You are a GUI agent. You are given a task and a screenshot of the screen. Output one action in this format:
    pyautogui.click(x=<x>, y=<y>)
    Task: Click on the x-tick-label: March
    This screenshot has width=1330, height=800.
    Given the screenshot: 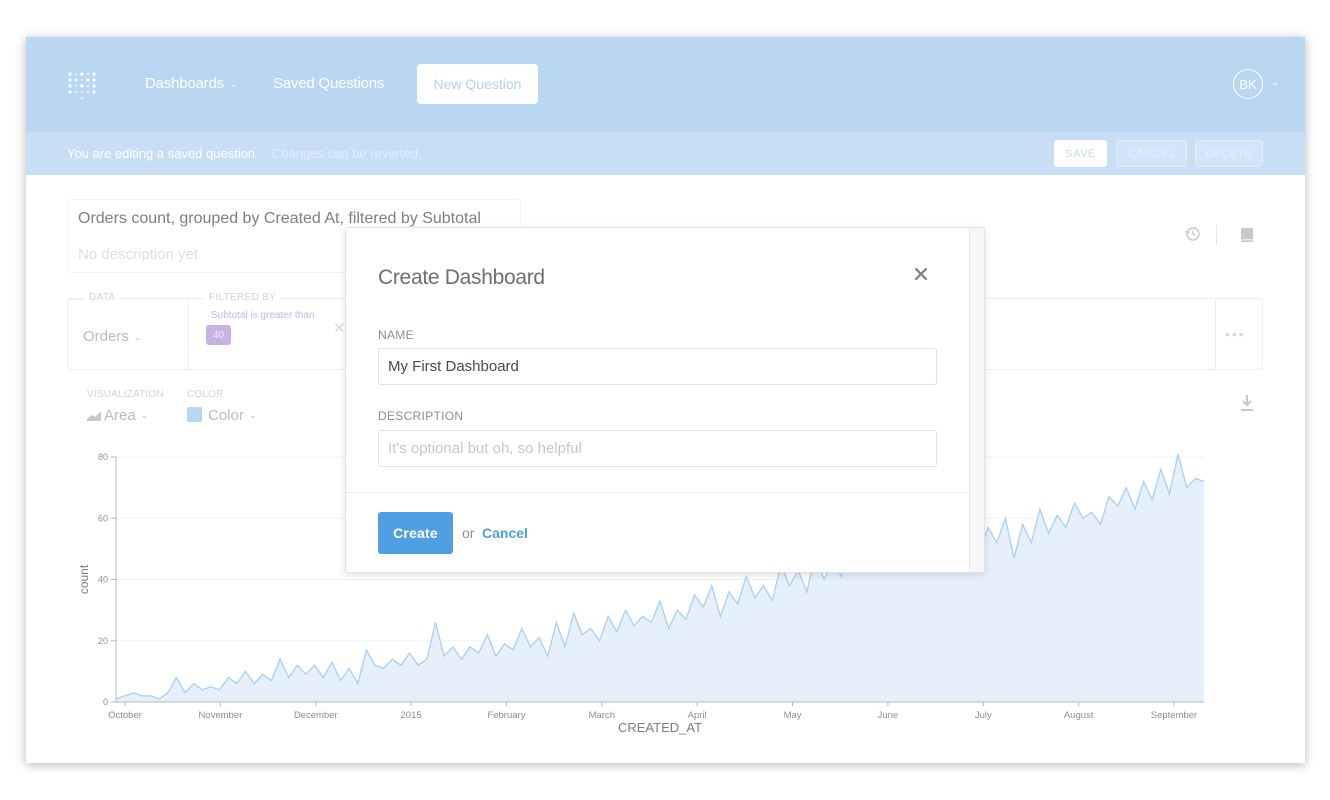 What is the action you would take?
    pyautogui.click(x=602, y=715)
    